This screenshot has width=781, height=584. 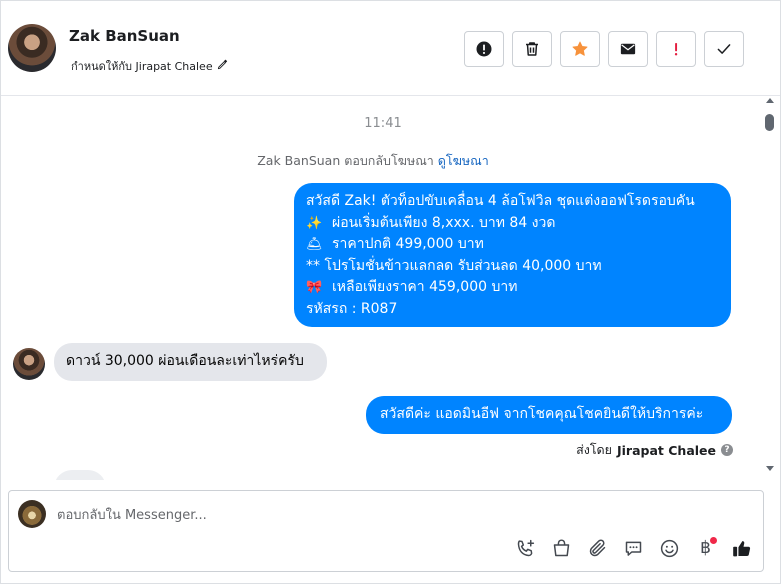 What do you see at coordinates (383, 123) in the screenshot?
I see `message-timestamp: 11:41` at bounding box center [383, 123].